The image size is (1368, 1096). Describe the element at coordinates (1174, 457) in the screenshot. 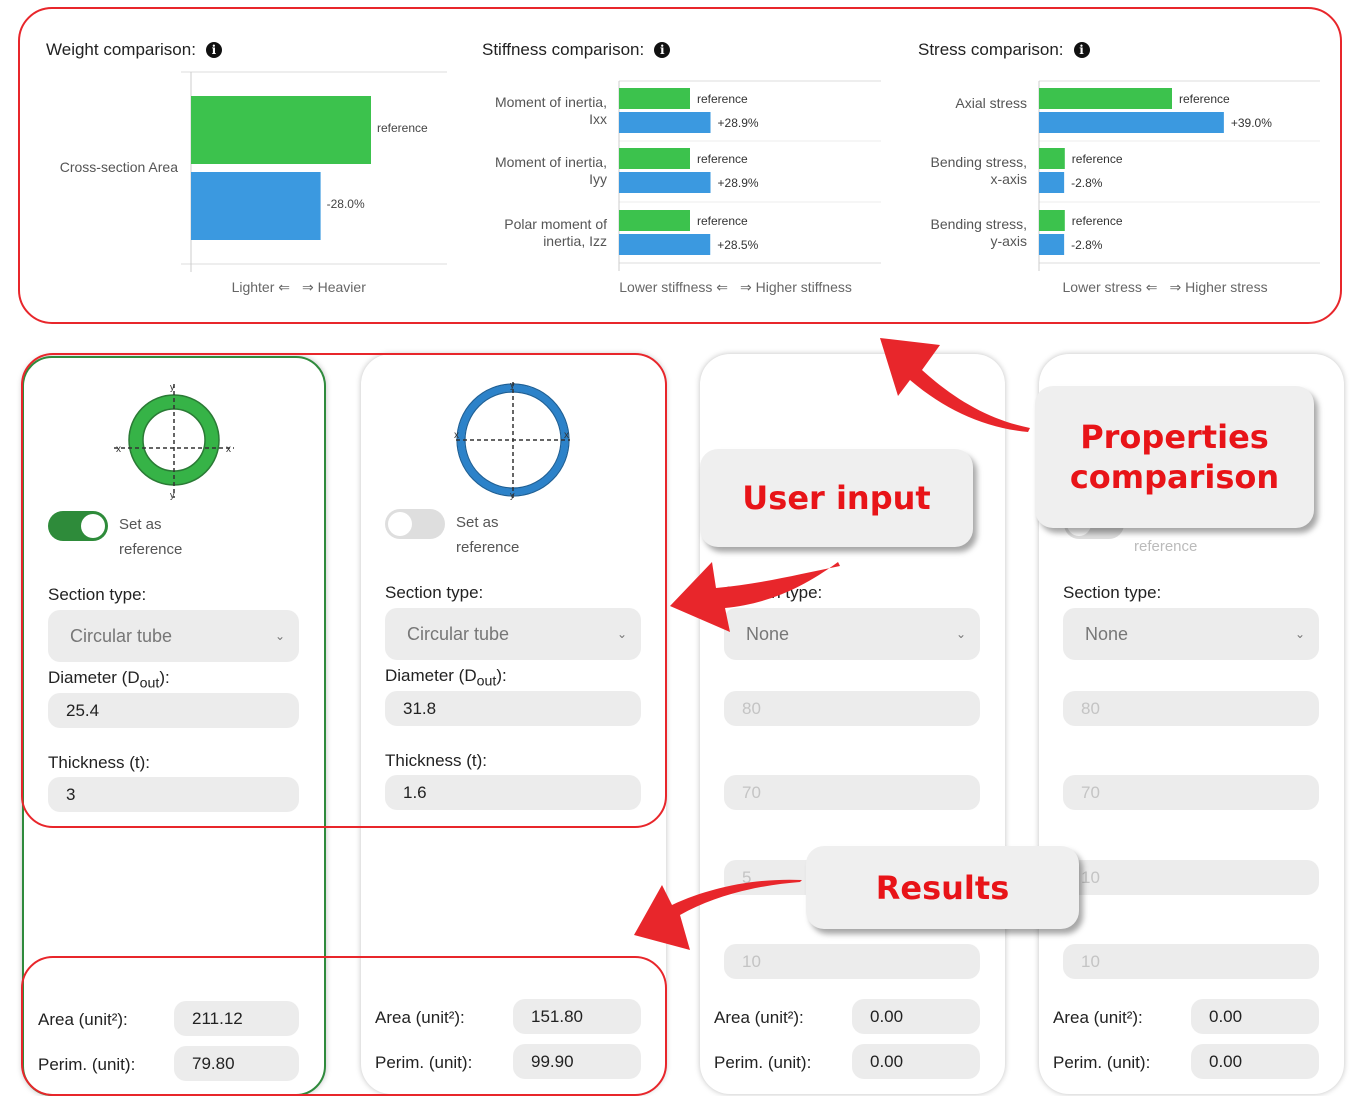

I see `properties-comparison-callout: Properties comparison` at that location.